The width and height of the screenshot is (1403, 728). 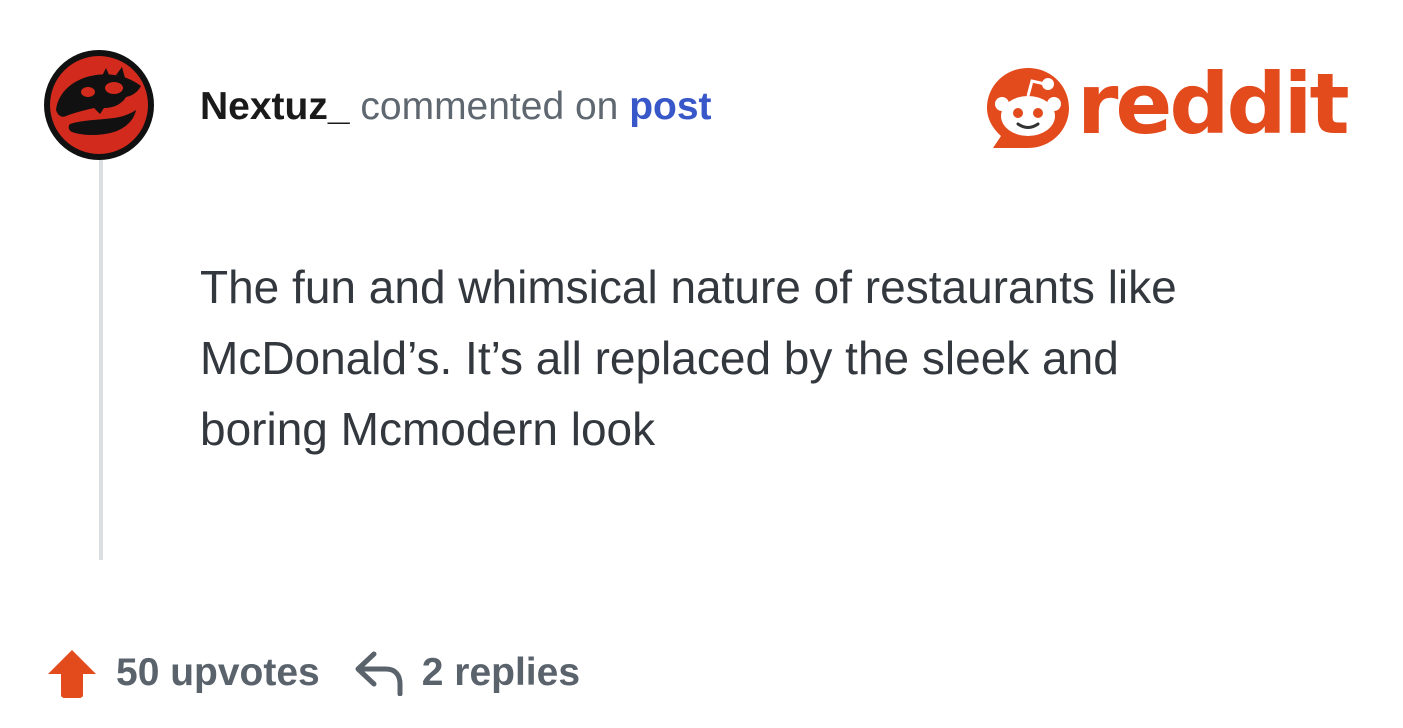 What do you see at coordinates (428, 429) in the screenshot?
I see `comment-line: boring Mcmodern look` at bounding box center [428, 429].